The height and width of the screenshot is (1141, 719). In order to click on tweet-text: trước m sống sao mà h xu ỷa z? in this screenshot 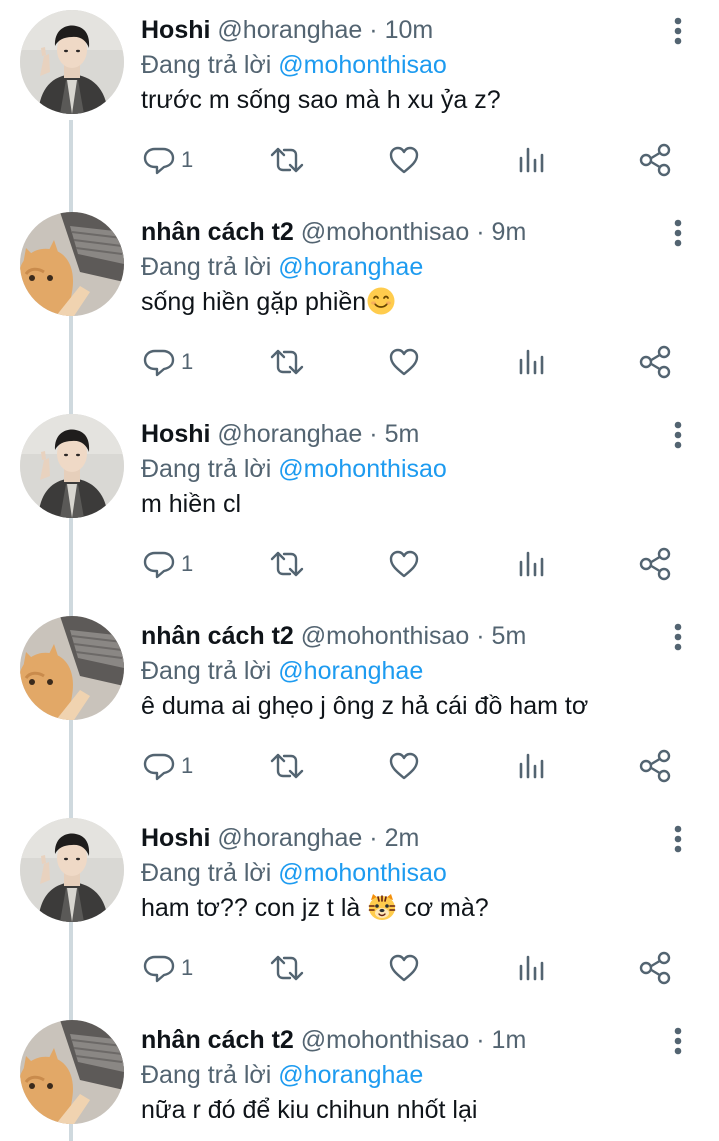, I will do `click(321, 100)`.